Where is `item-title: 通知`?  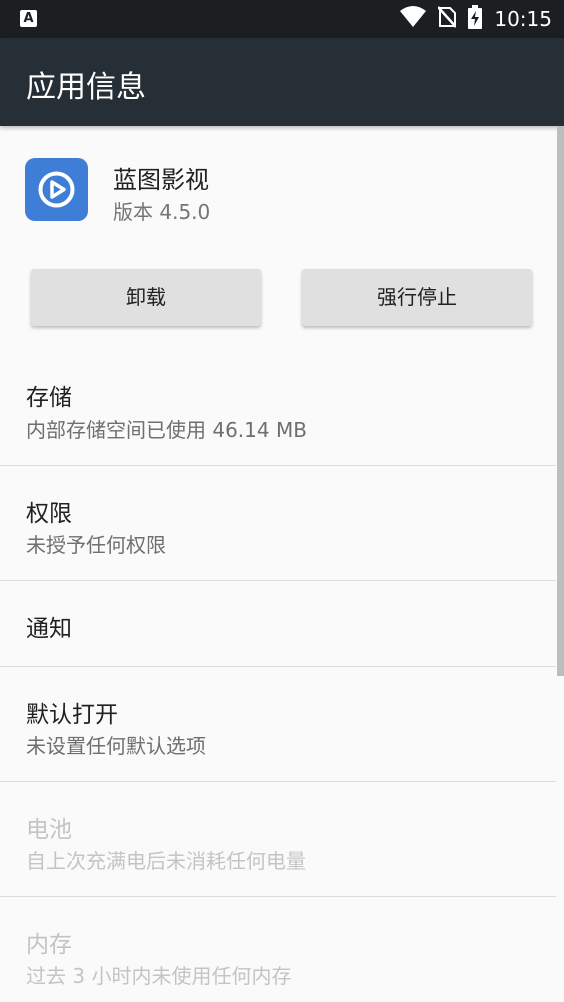 item-title: 通知 is located at coordinates (49, 629).